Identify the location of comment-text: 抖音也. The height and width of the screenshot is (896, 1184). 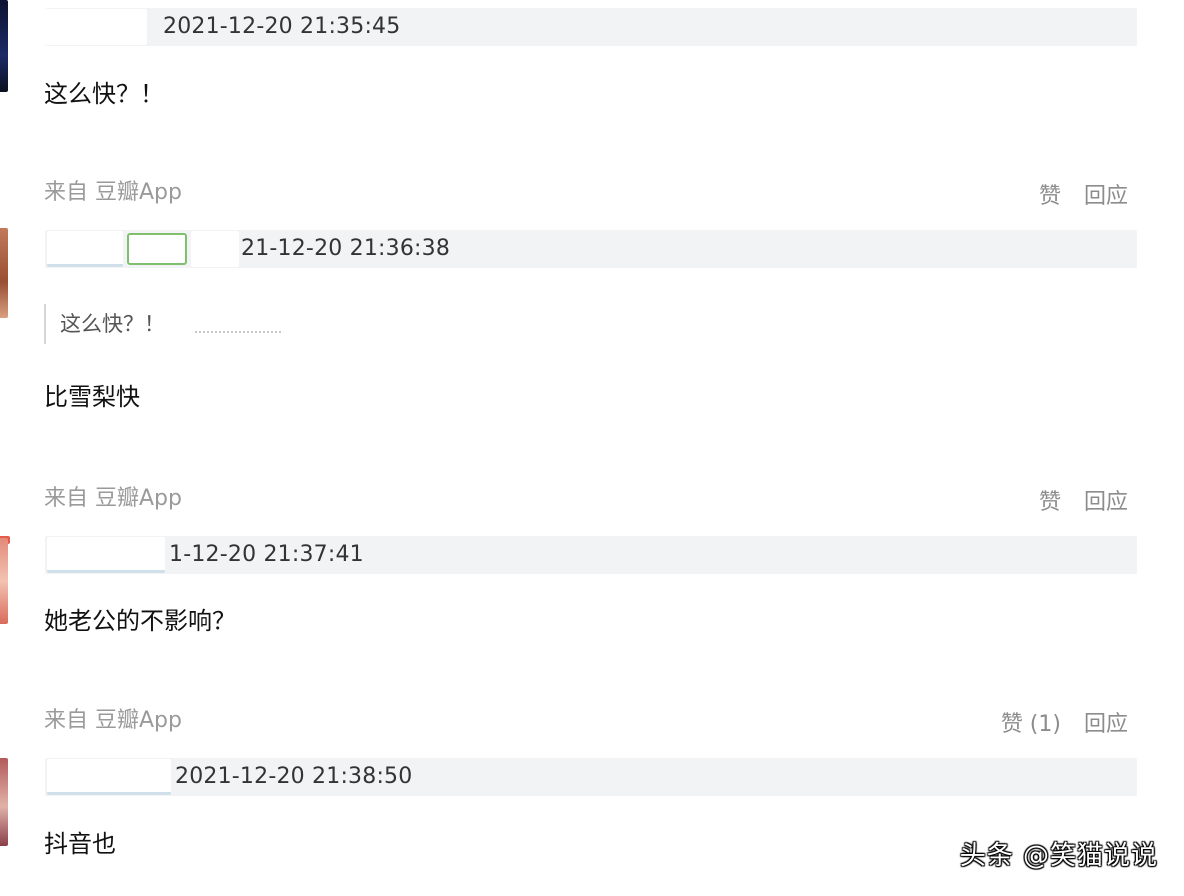
(80, 844).